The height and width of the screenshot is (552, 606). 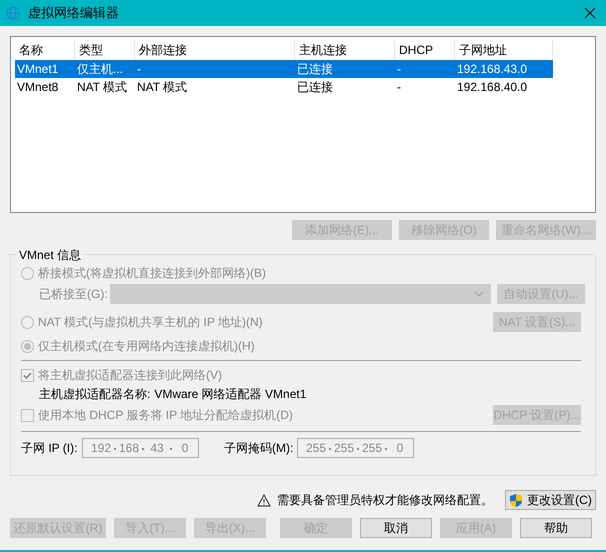 I want to click on subnet-ip-label: 子网 IP (I):, so click(x=49, y=448).